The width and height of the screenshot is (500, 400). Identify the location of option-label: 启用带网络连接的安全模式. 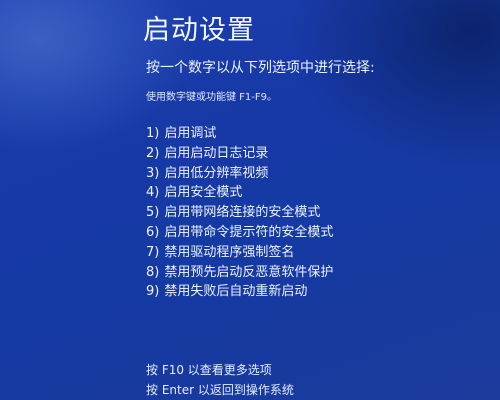
(242, 213).